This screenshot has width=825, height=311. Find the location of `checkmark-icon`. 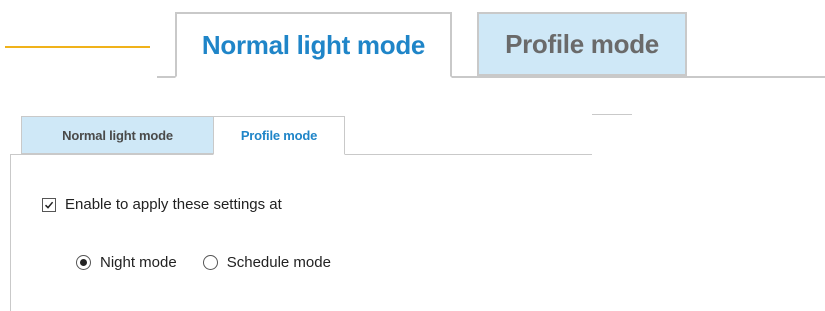

checkmark-icon is located at coordinates (49, 205).